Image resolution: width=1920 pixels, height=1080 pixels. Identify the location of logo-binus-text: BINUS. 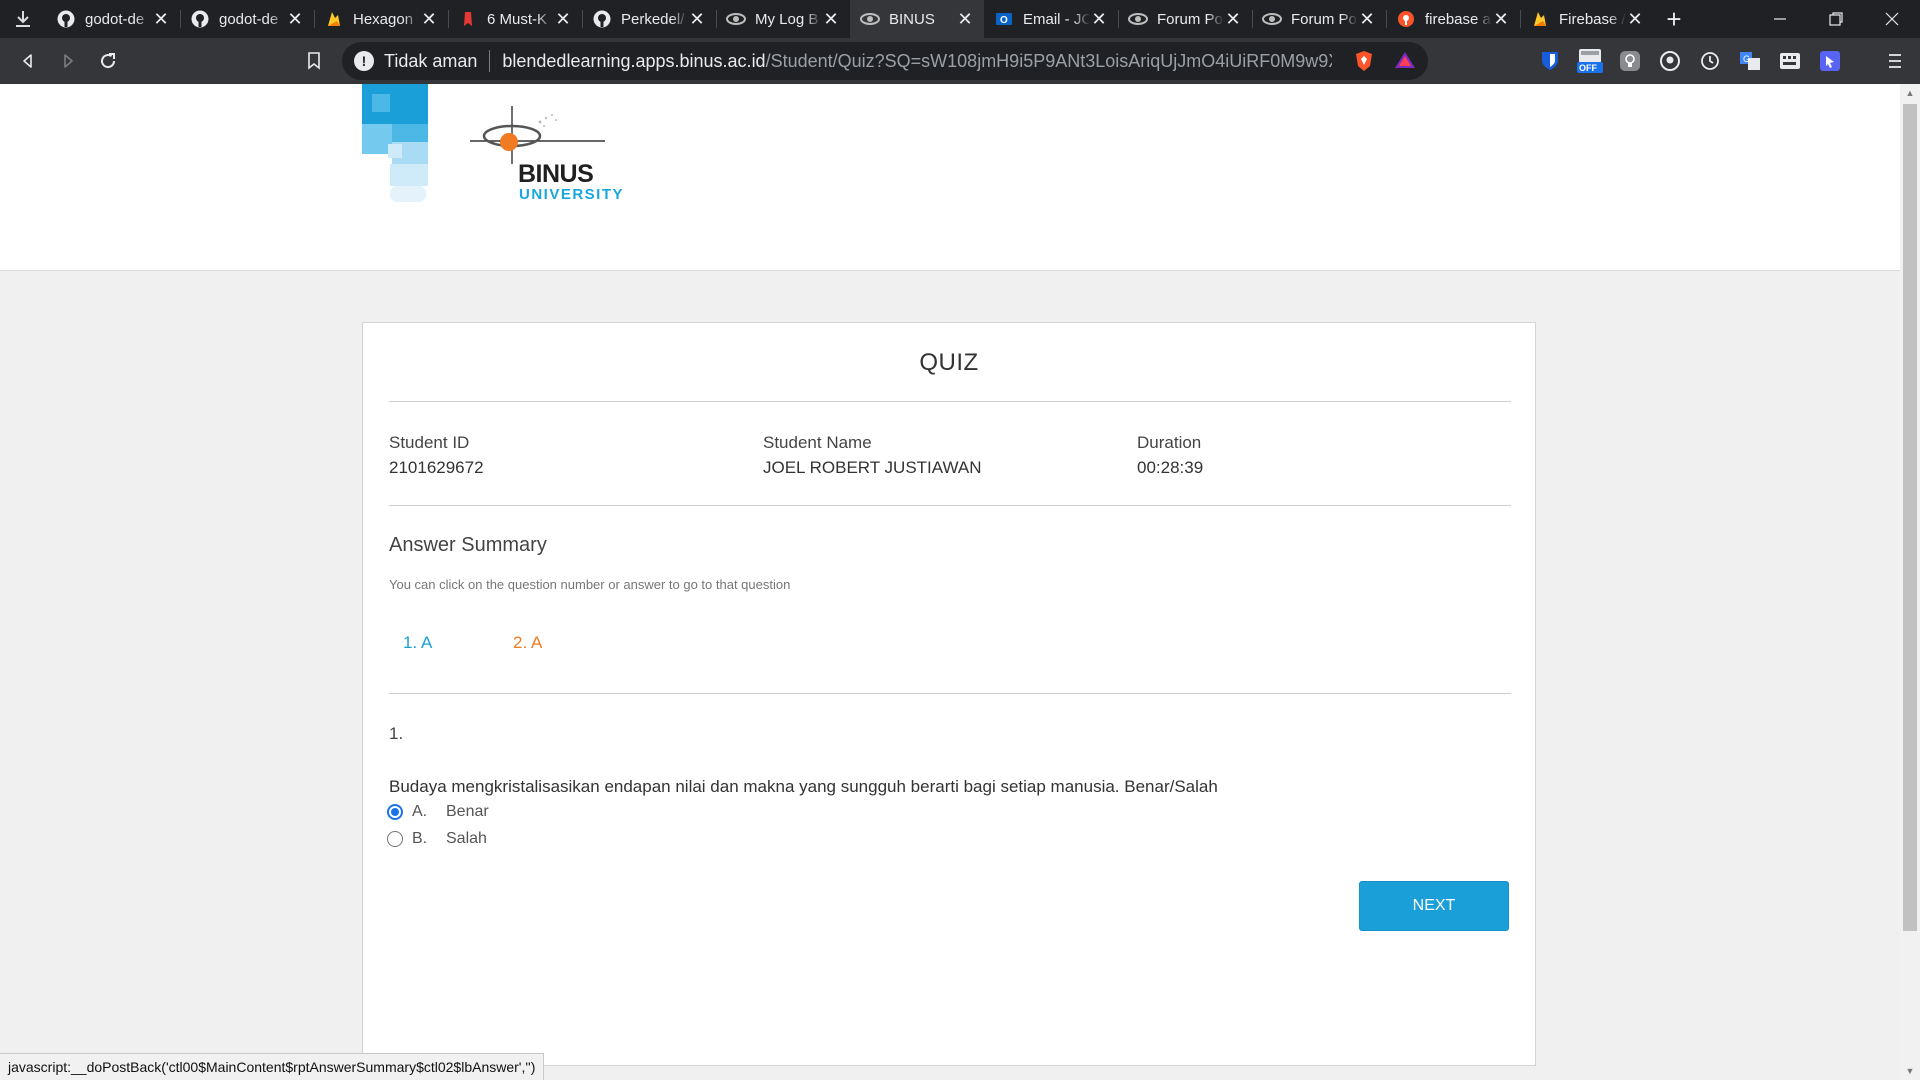
(556, 174).